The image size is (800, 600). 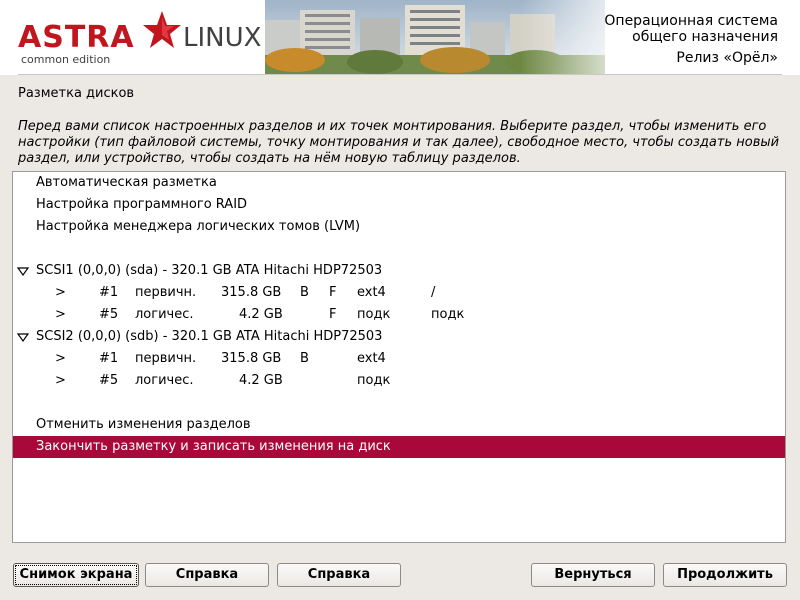 What do you see at coordinates (727, 58) in the screenshot?
I see `release-title: Релиз «Орёл»` at bounding box center [727, 58].